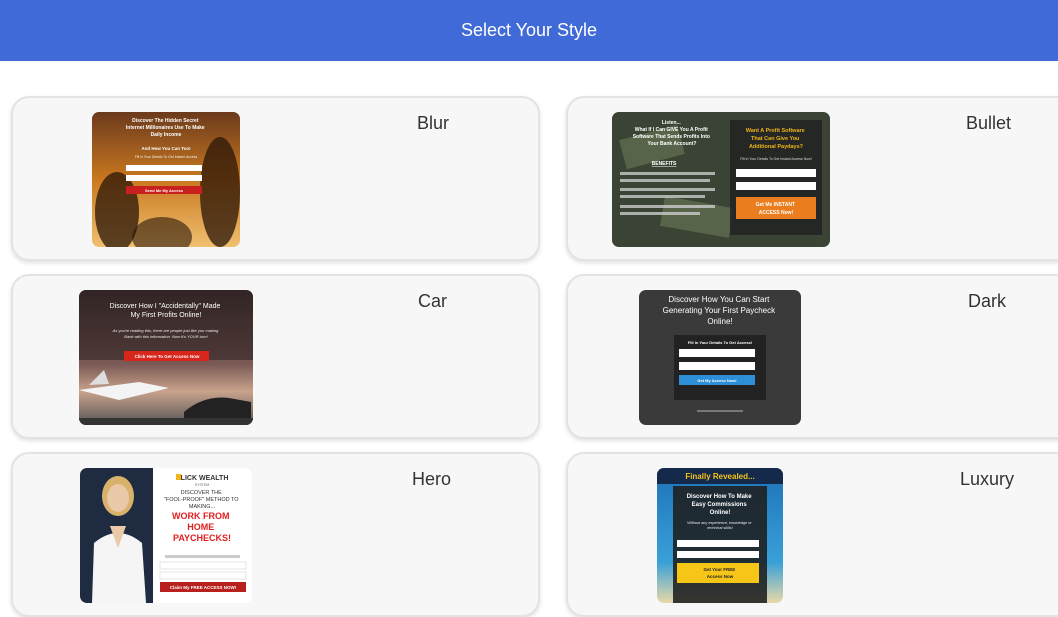 The width and height of the screenshot is (1058, 617). Describe the element at coordinates (720, 342) in the screenshot. I see `thumb-note: Fill In Your Details To Get Access!` at that location.